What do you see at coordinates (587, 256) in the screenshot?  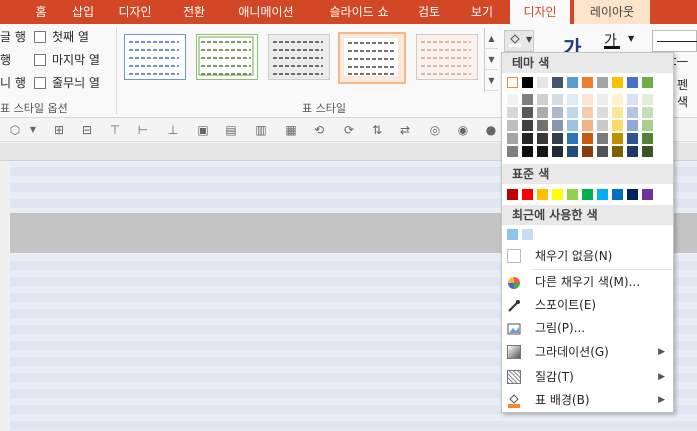 I see `no-fill-item: 채우기 없음(N)` at bounding box center [587, 256].